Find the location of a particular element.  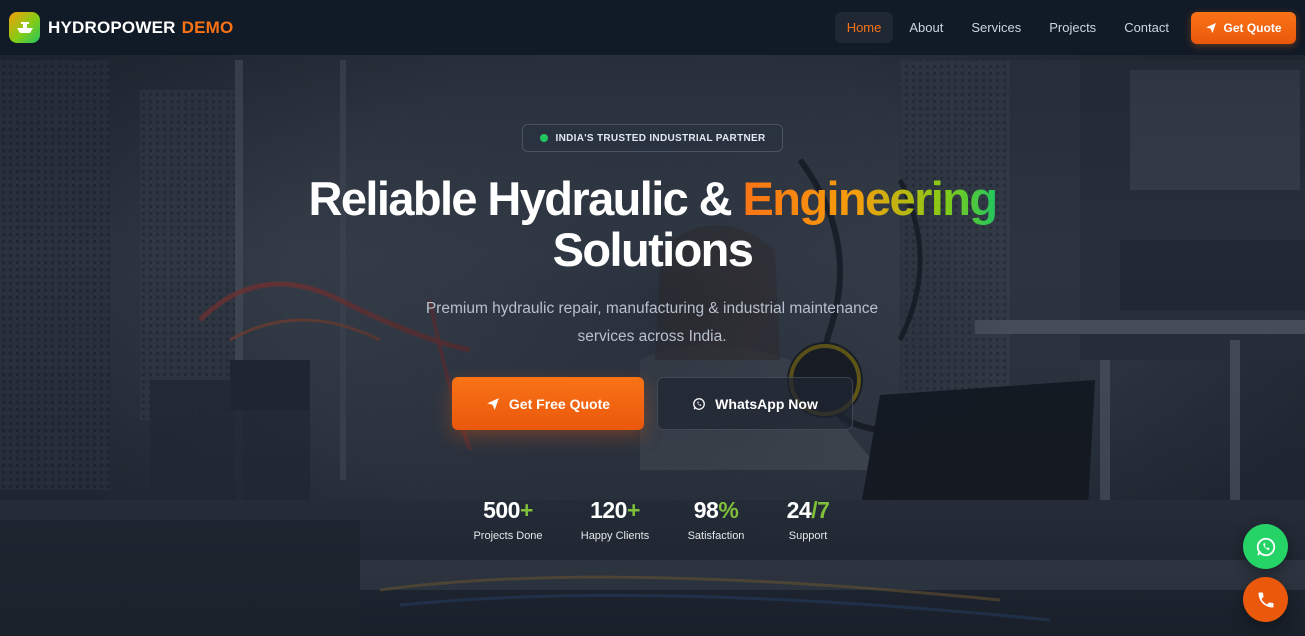

floating-whatsapp-button is located at coordinates (1265, 546).